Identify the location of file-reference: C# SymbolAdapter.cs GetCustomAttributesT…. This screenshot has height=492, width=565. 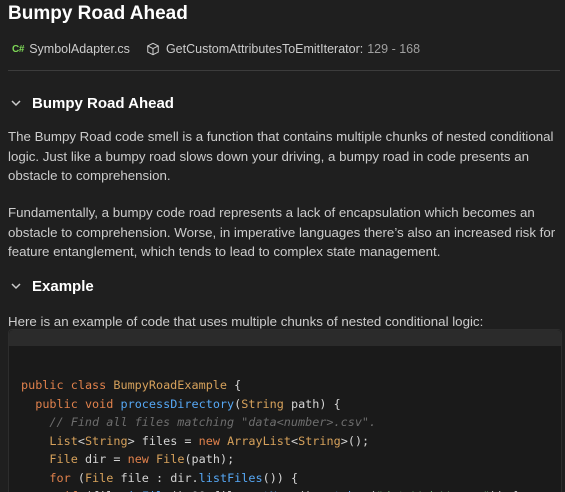
(216, 49).